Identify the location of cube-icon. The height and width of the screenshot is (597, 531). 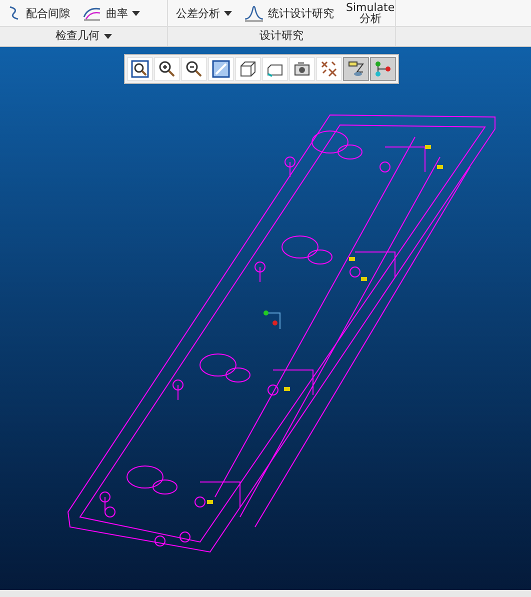
(248, 69).